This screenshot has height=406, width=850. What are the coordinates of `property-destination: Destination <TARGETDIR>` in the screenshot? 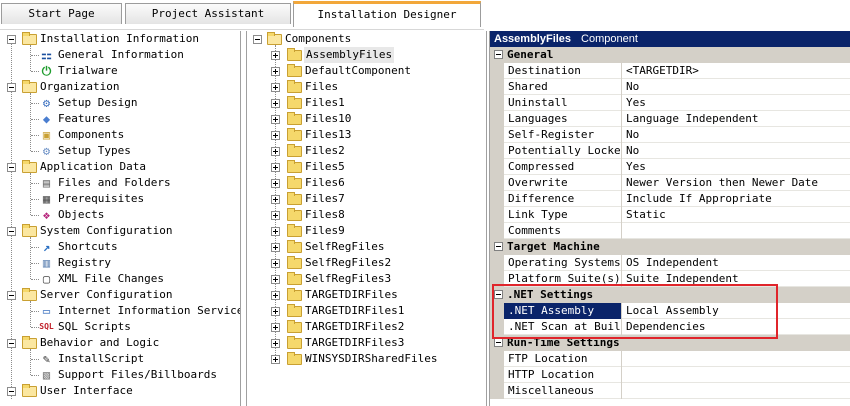 It's located at (670, 71).